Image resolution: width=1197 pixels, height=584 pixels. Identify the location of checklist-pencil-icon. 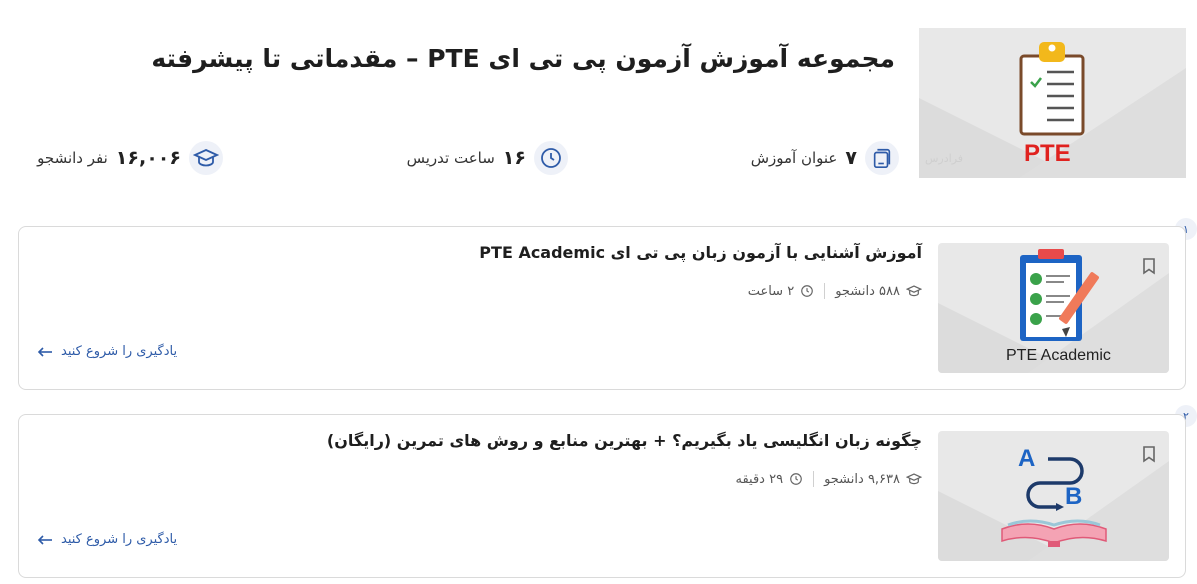
(1059, 295).